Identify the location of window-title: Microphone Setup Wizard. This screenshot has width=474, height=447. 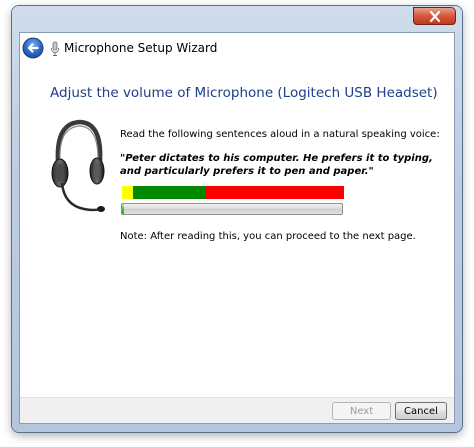
(141, 48).